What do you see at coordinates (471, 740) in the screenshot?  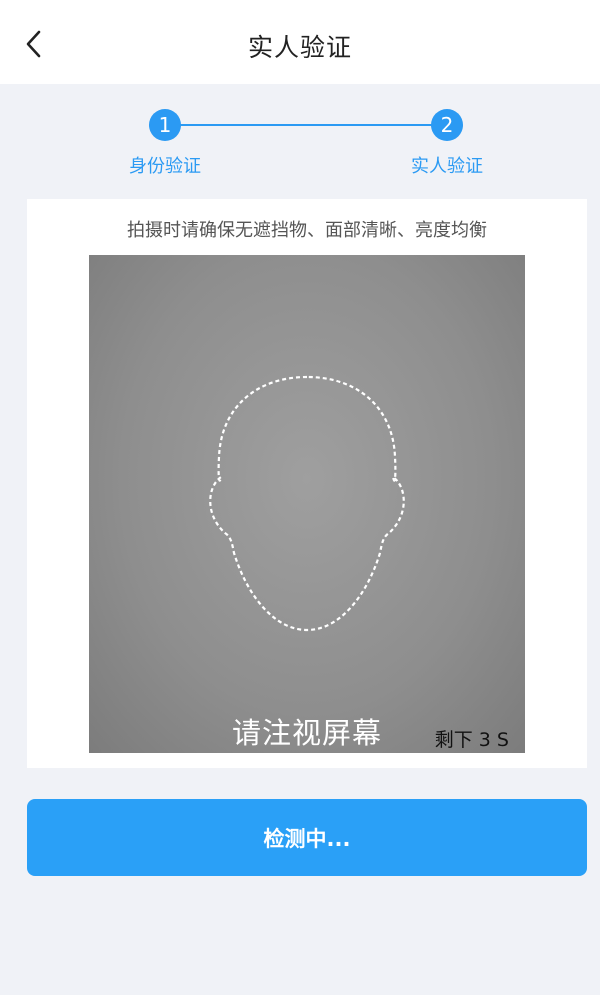 I see `countdown-timer: 剩下 3 S` at bounding box center [471, 740].